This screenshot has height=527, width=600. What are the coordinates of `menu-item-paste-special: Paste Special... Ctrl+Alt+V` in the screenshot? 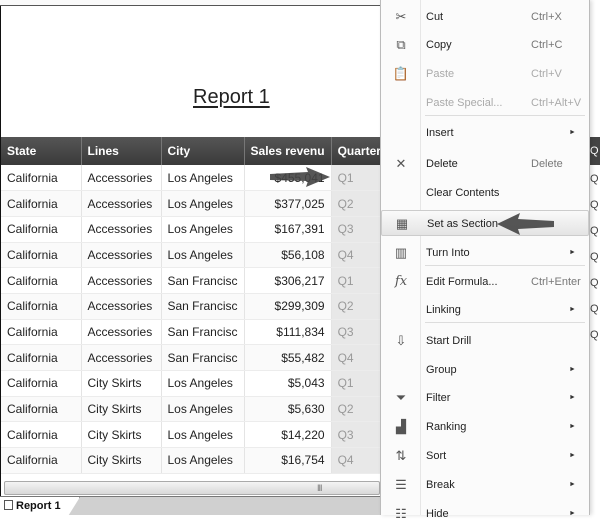 It's located at (485, 103).